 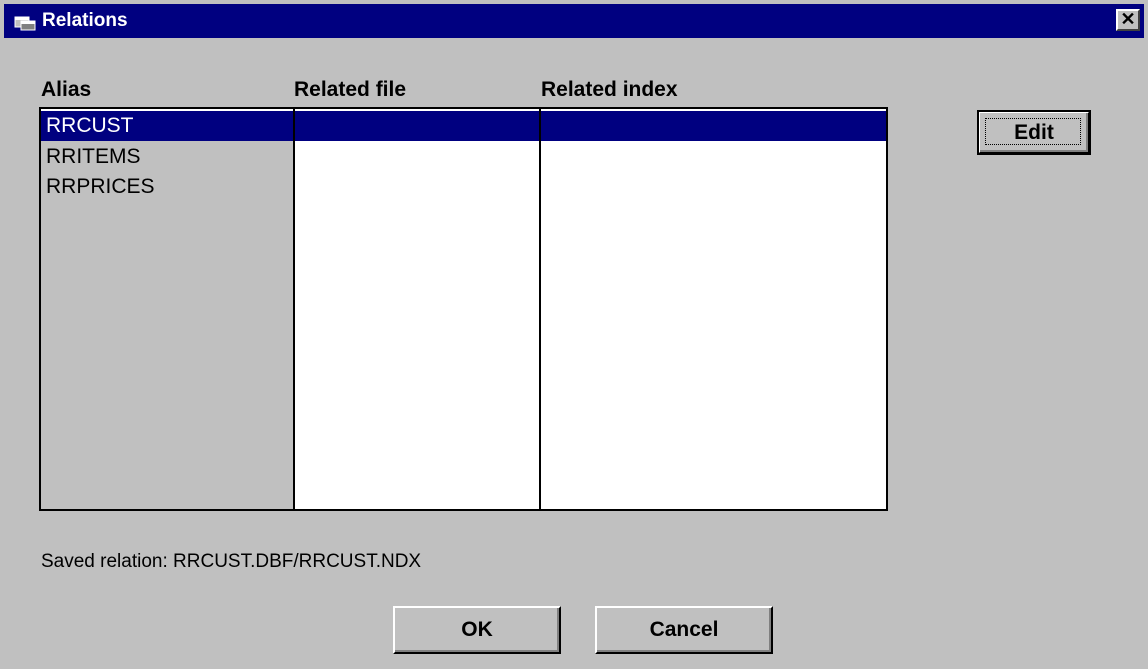 What do you see at coordinates (100, 187) in the screenshot?
I see `list-item-alias: RRPRICES` at bounding box center [100, 187].